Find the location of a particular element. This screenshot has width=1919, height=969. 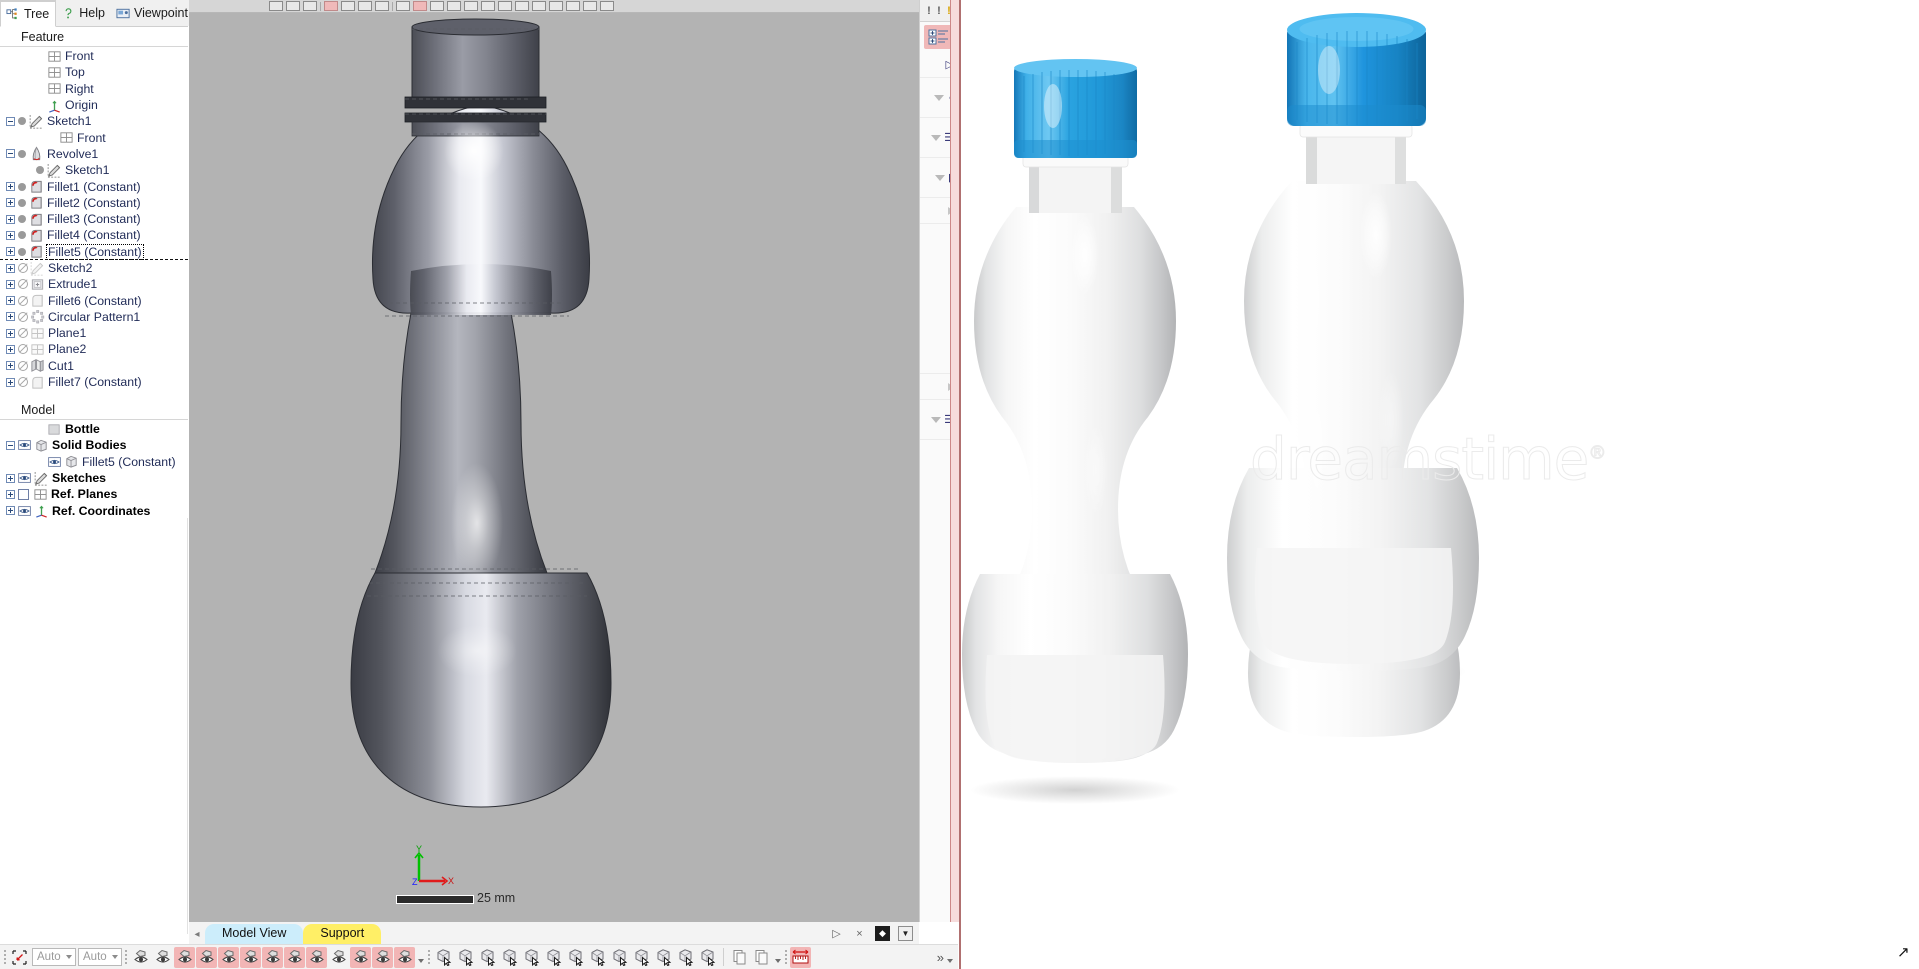

scrollbar-thumb is located at coordinates (955, 461).